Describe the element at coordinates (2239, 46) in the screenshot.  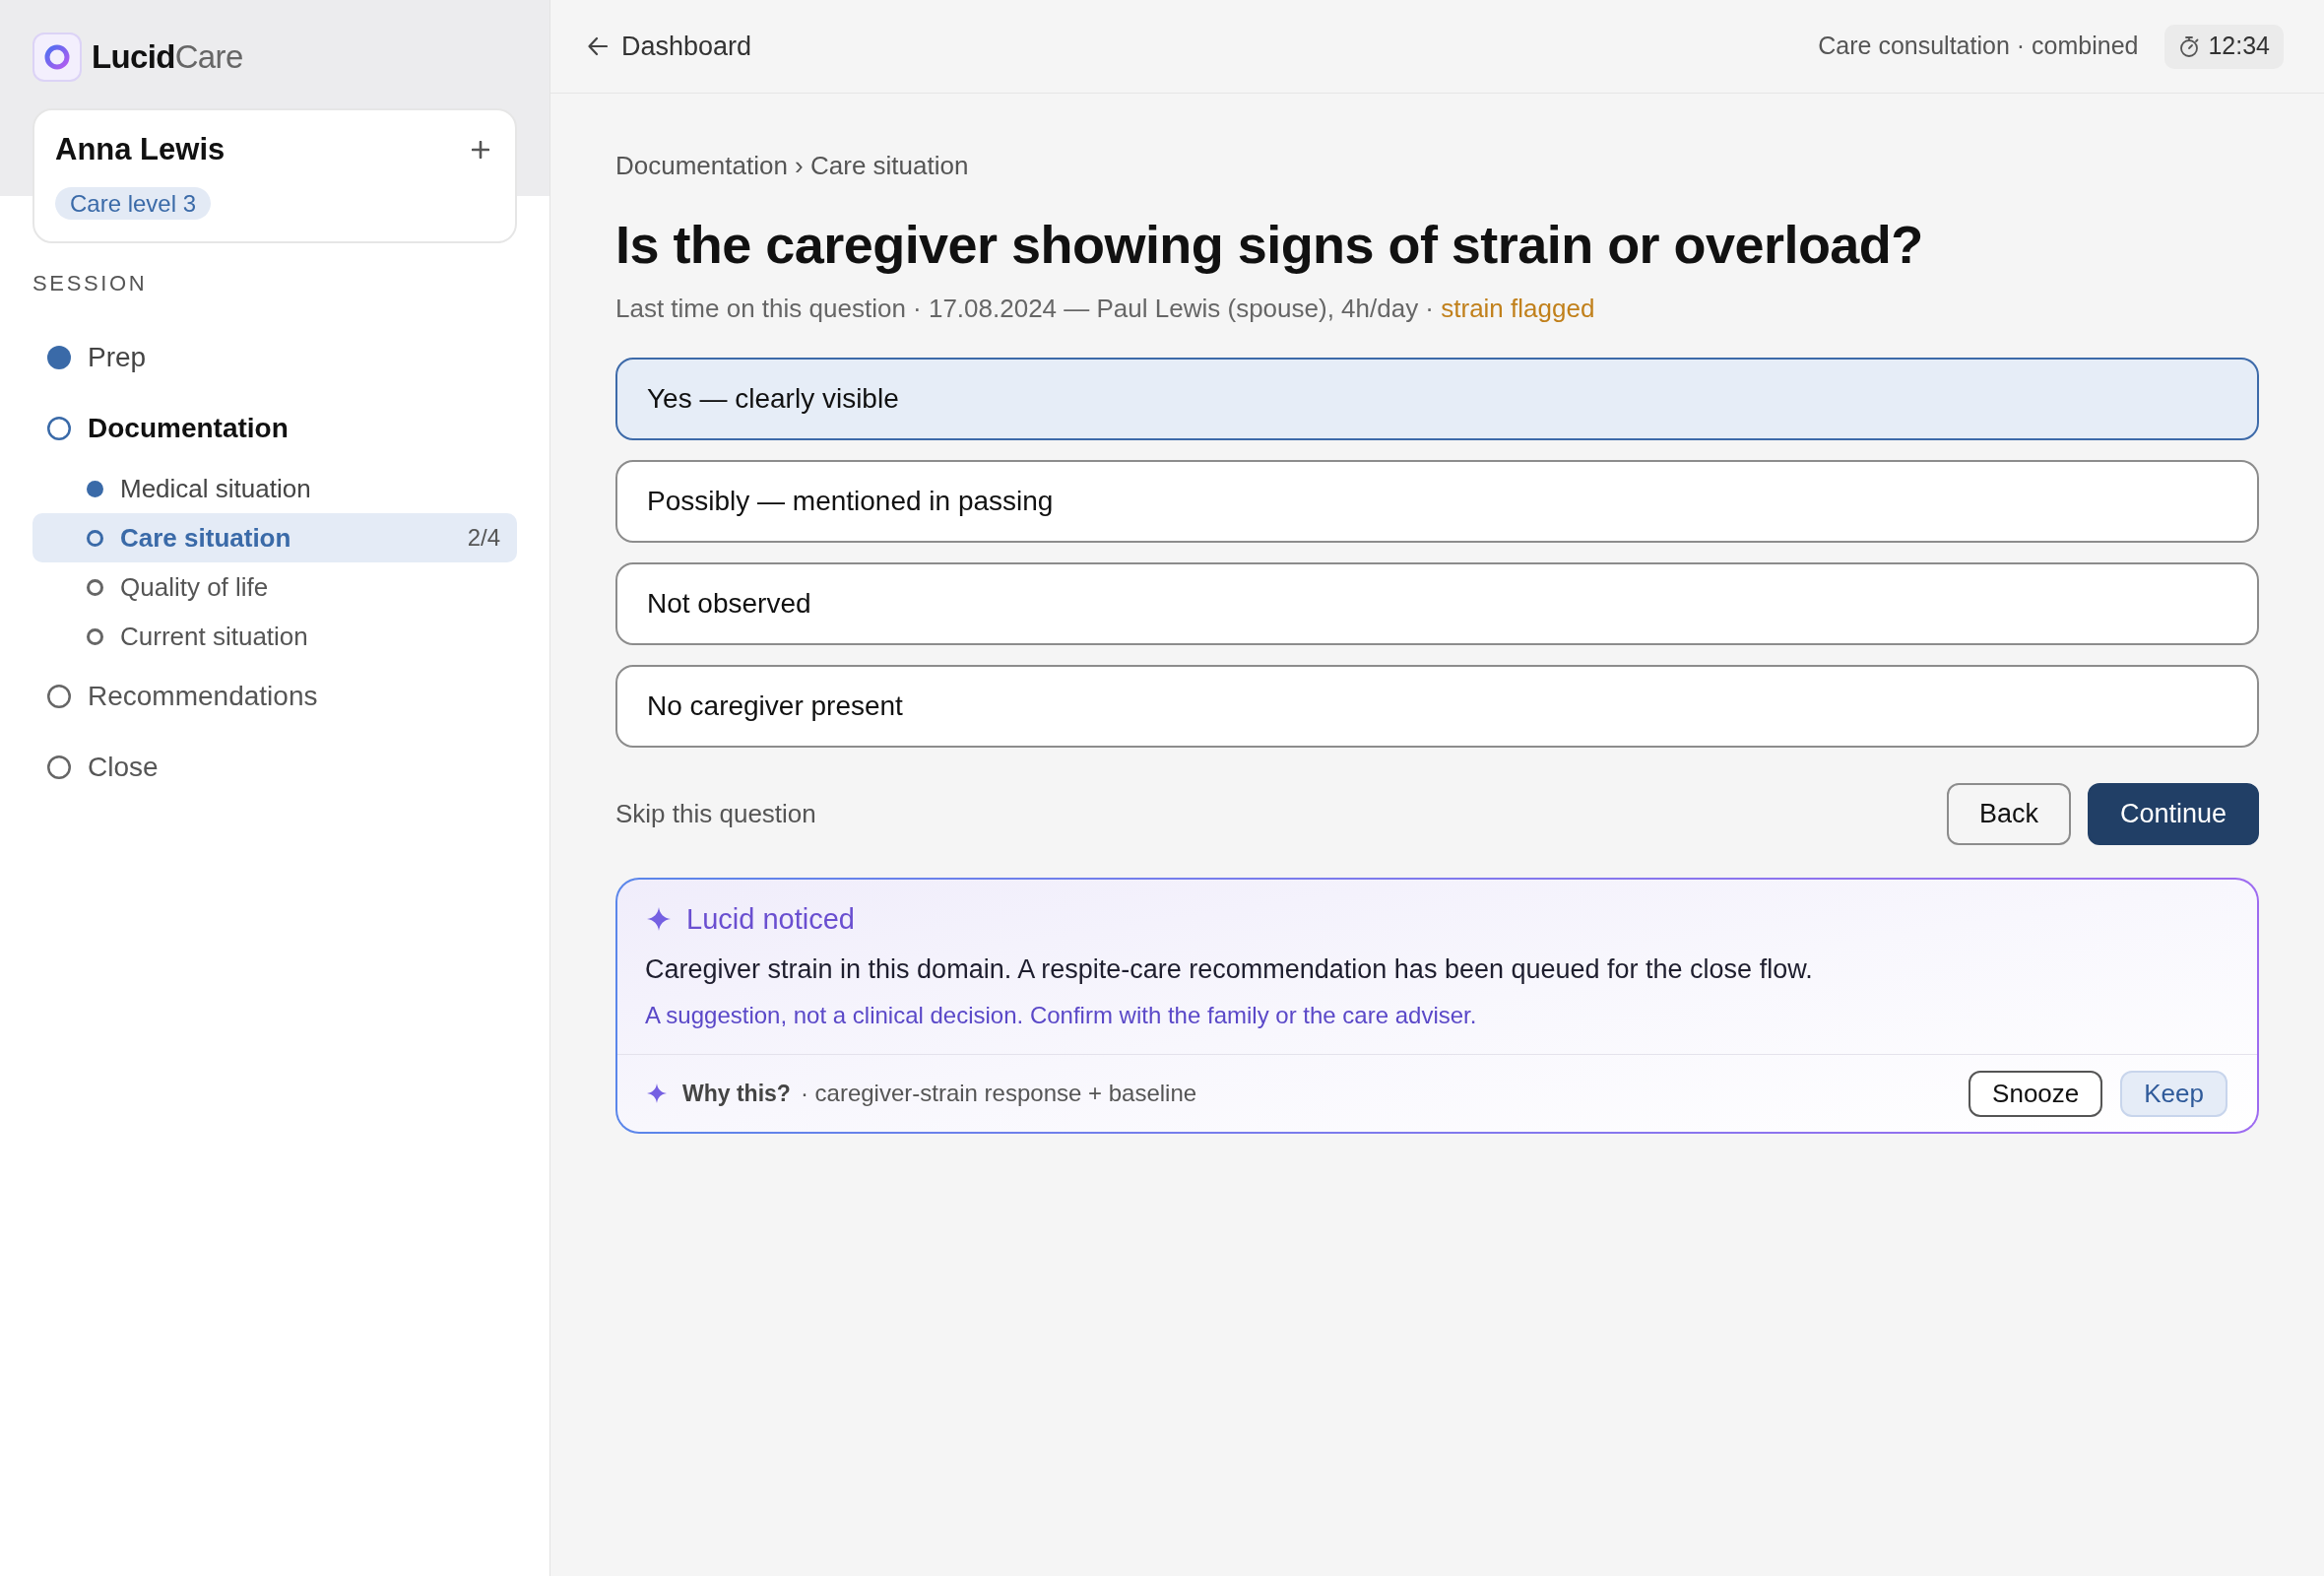
I see `timer-text: 12:34` at that location.